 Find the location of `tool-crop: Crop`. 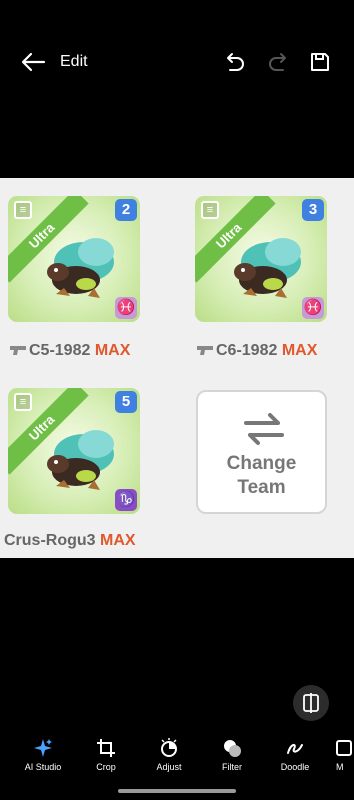

tool-crop: Crop is located at coordinates (106, 755).